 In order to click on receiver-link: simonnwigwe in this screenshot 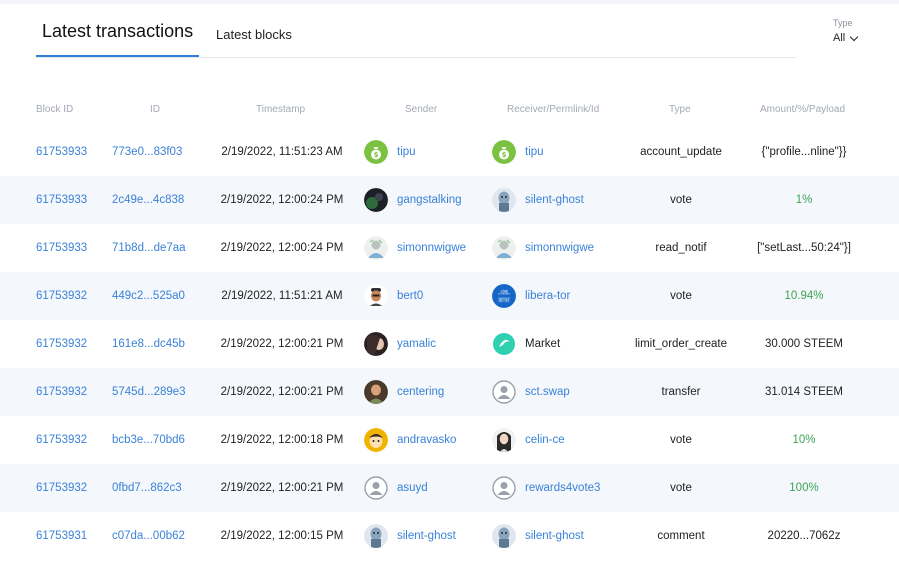, I will do `click(559, 248)`.